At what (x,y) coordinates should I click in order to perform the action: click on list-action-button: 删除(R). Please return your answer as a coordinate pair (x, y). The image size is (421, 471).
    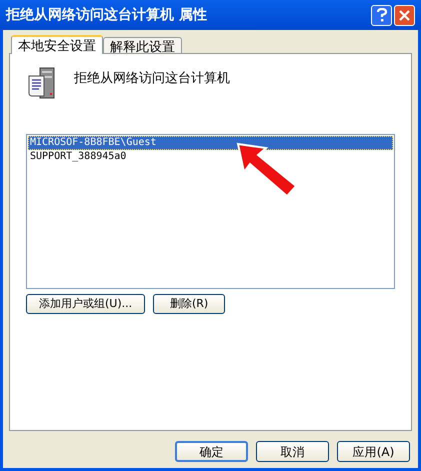
    Looking at the image, I should click on (189, 304).